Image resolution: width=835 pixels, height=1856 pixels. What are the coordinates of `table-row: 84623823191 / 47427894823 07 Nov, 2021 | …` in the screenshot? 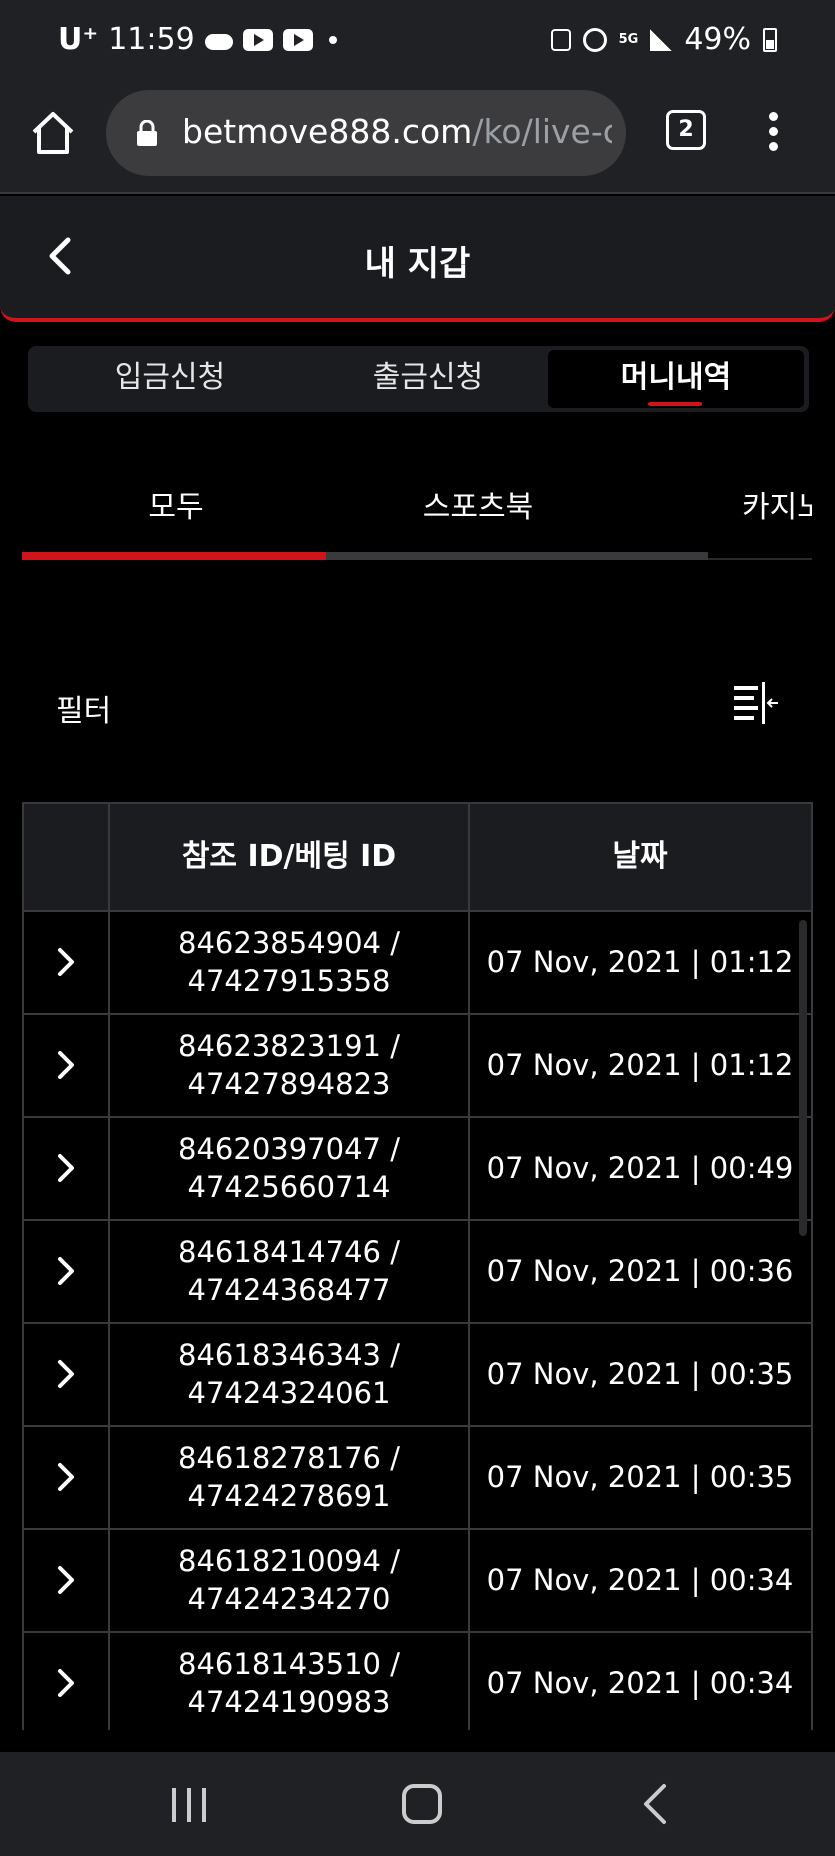 It's located at (417, 1066).